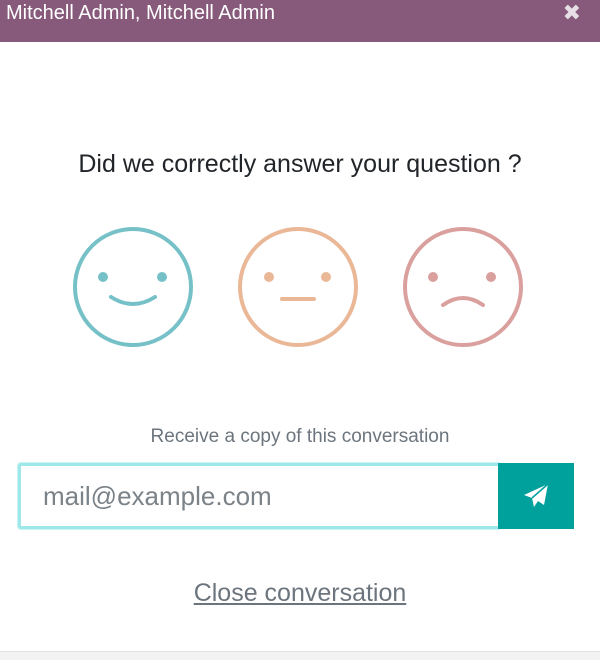 The width and height of the screenshot is (600, 660). I want to click on chat-window-title: Mitchell Admin, Mitchell Admin, so click(140, 13).